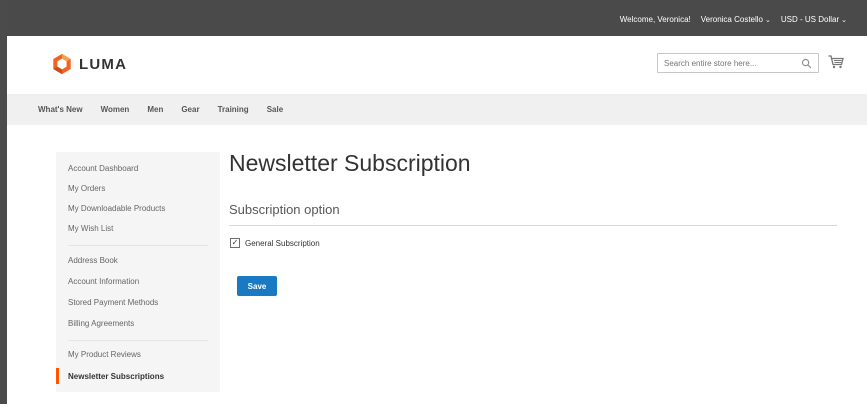 This screenshot has height=404, width=867. What do you see at coordinates (350, 163) in the screenshot?
I see `page-title: Newsletter Subscription` at bounding box center [350, 163].